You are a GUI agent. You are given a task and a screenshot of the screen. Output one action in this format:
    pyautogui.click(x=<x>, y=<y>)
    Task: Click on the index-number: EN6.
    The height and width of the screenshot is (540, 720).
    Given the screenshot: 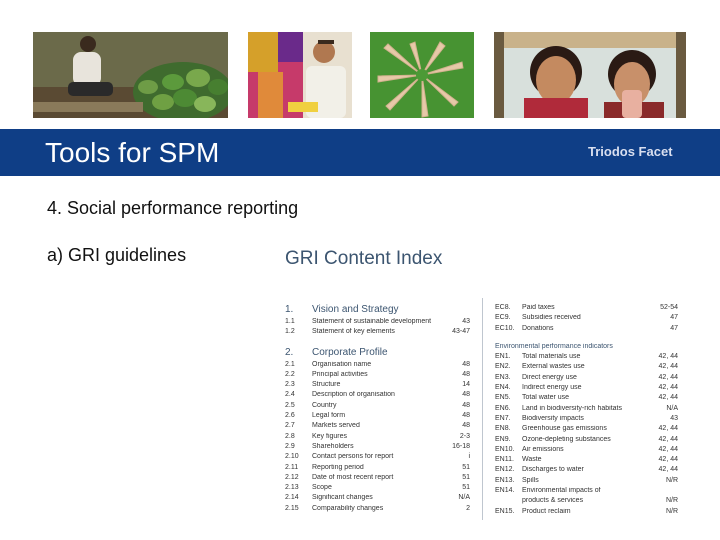 What is the action you would take?
    pyautogui.click(x=503, y=408)
    